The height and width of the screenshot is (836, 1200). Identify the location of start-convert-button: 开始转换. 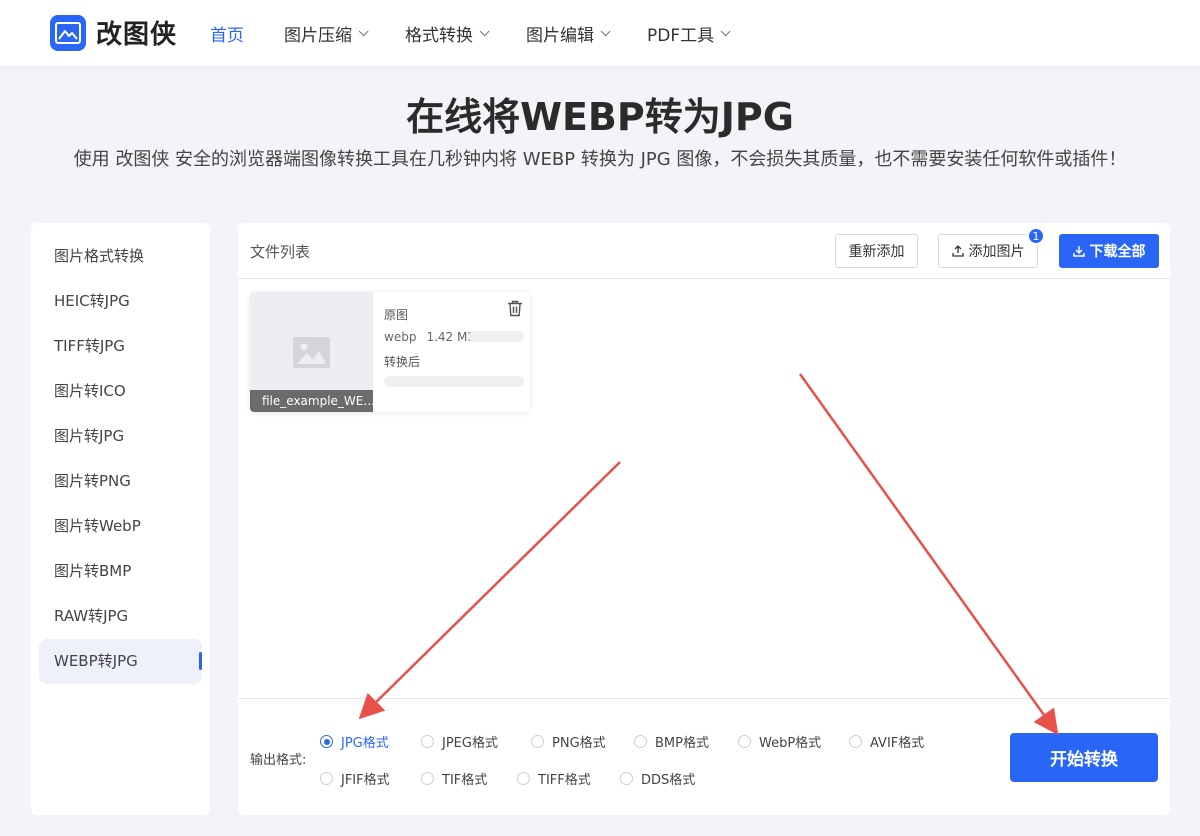
(1084, 757).